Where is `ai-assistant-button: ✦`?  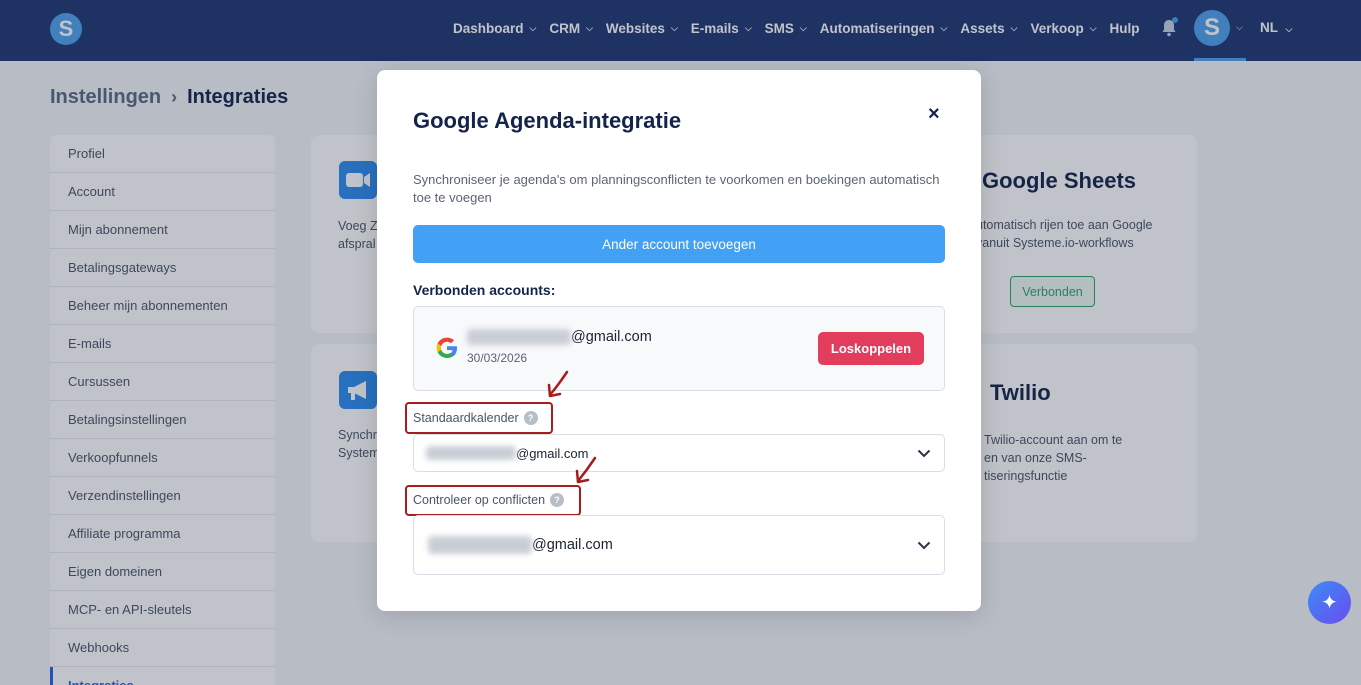
ai-assistant-button: ✦ is located at coordinates (1329, 602).